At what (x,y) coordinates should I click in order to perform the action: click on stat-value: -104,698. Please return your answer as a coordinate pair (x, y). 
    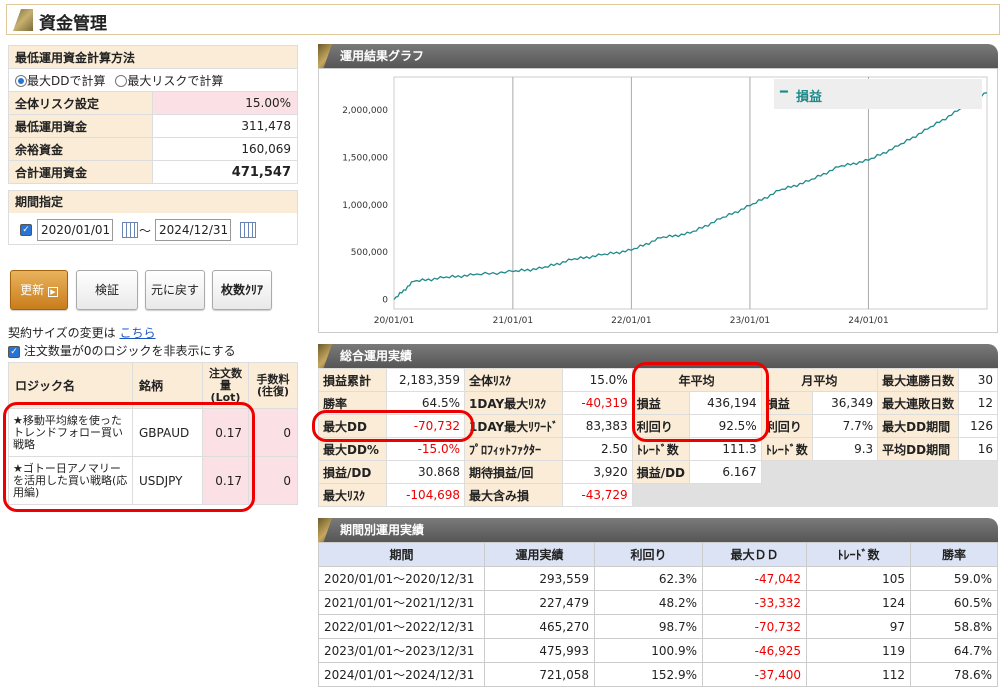
    Looking at the image, I should click on (425, 495).